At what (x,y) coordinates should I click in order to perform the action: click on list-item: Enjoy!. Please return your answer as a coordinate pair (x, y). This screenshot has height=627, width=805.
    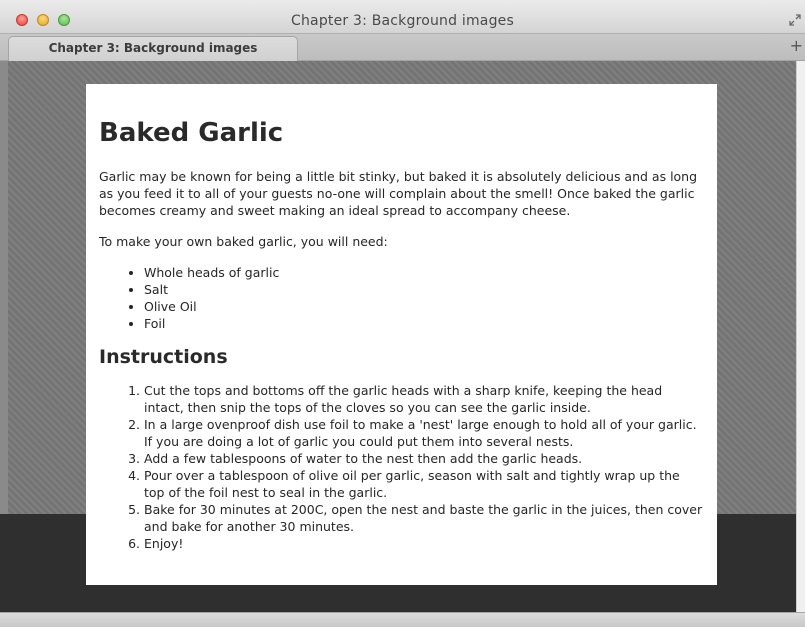
    Looking at the image, I should click on (424, 543).